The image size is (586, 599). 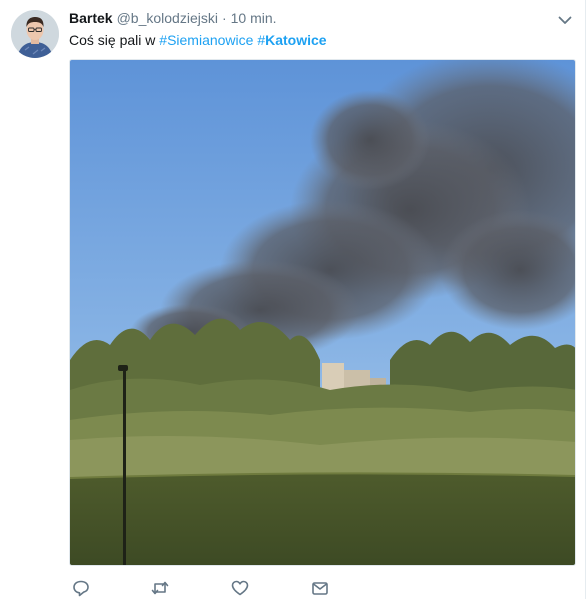 I want to click on hashtag-text: Siemianowice, so click(x=210, y=40).